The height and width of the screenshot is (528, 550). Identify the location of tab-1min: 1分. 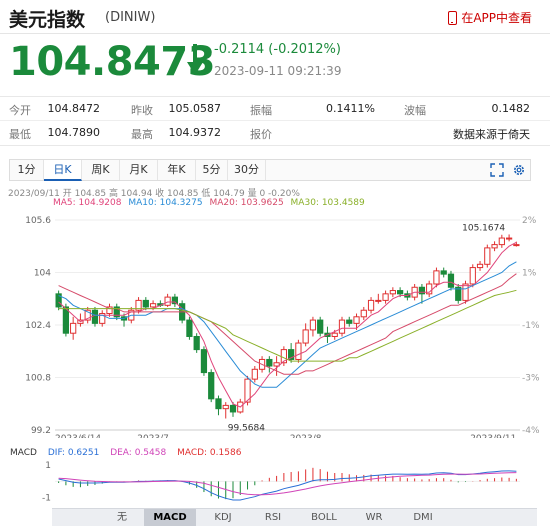
(27, 170).